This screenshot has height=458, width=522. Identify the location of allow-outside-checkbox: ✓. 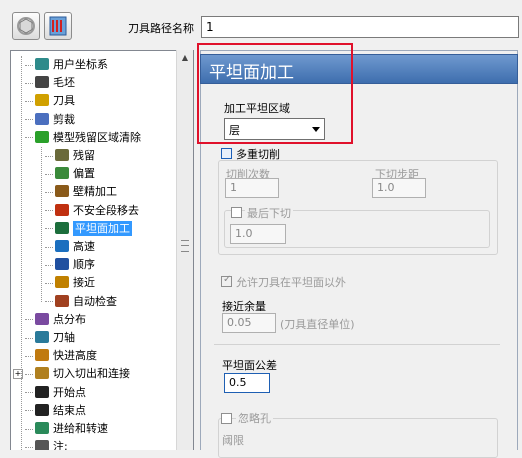
(226, 280).